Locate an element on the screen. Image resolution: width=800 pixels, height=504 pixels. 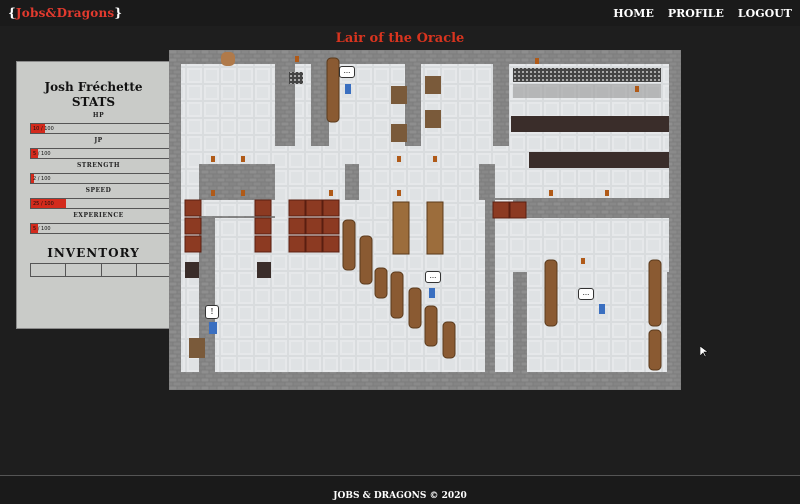
logo-text: Jobs&Dragons is located at coordinates (65, 13).